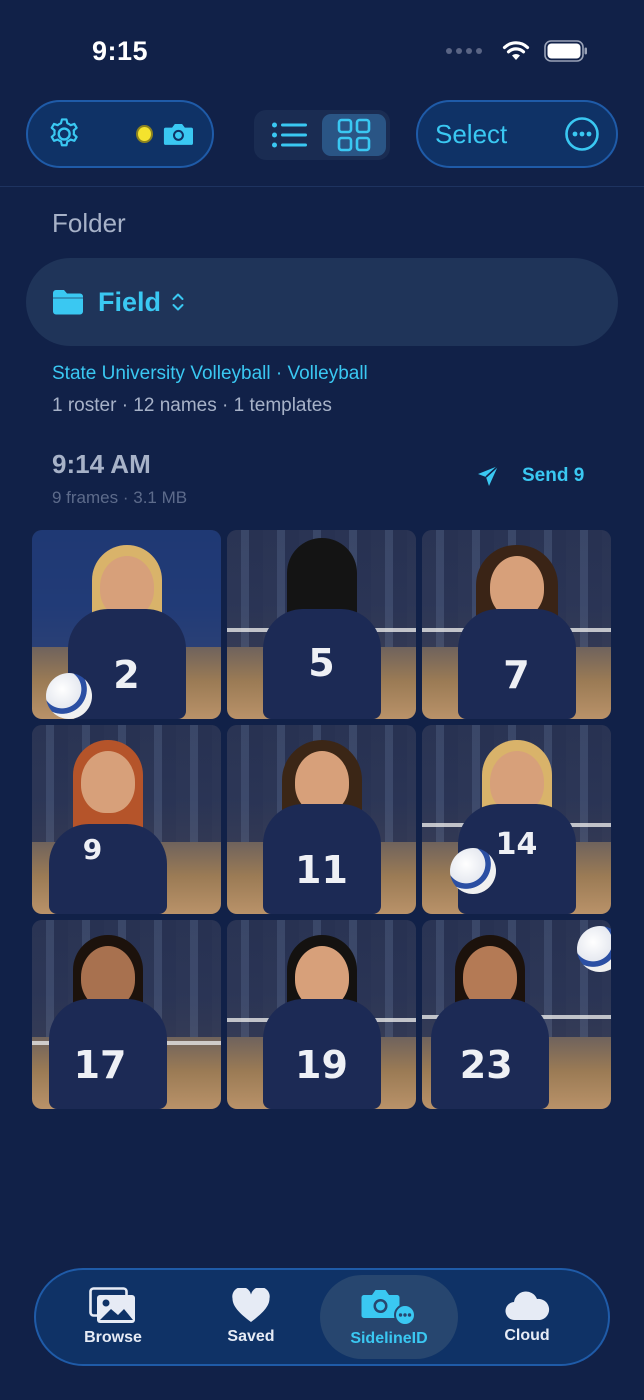  What do you see at coordinates (464, 51) in the screenshot?
I see `cellular-signal-icon` at bounding box center [464, 51].